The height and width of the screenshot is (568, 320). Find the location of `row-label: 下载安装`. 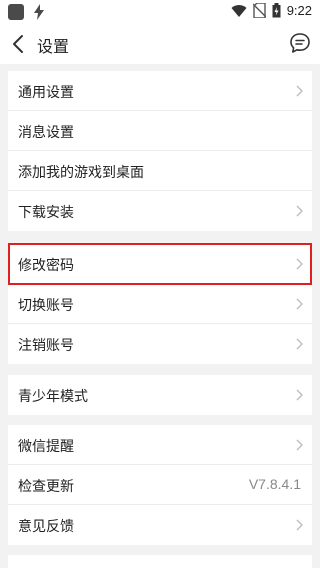

row-label: 下载安装 is located at coordinates (46, 213).